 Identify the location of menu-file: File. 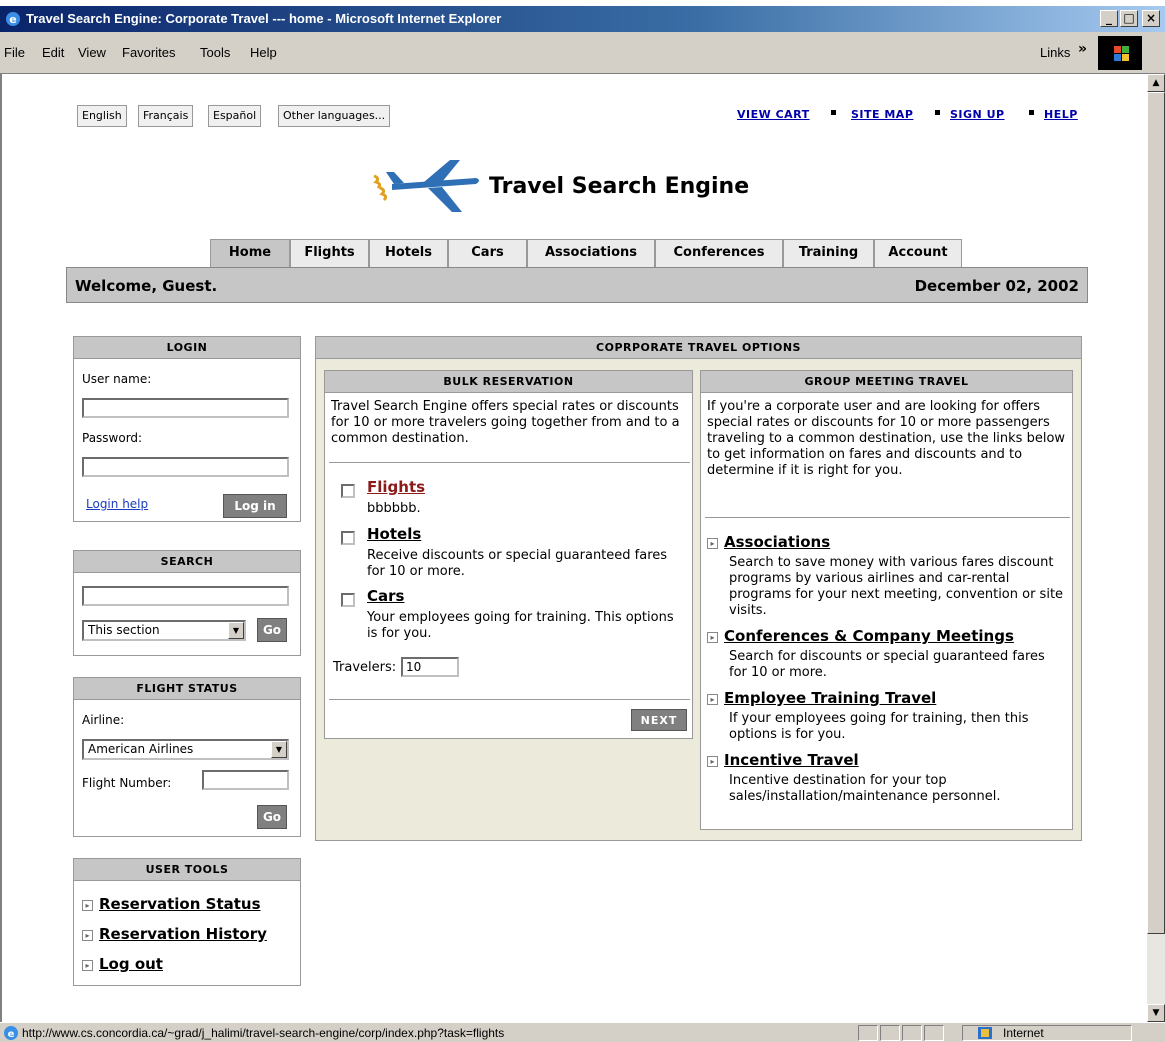
(14, 52).